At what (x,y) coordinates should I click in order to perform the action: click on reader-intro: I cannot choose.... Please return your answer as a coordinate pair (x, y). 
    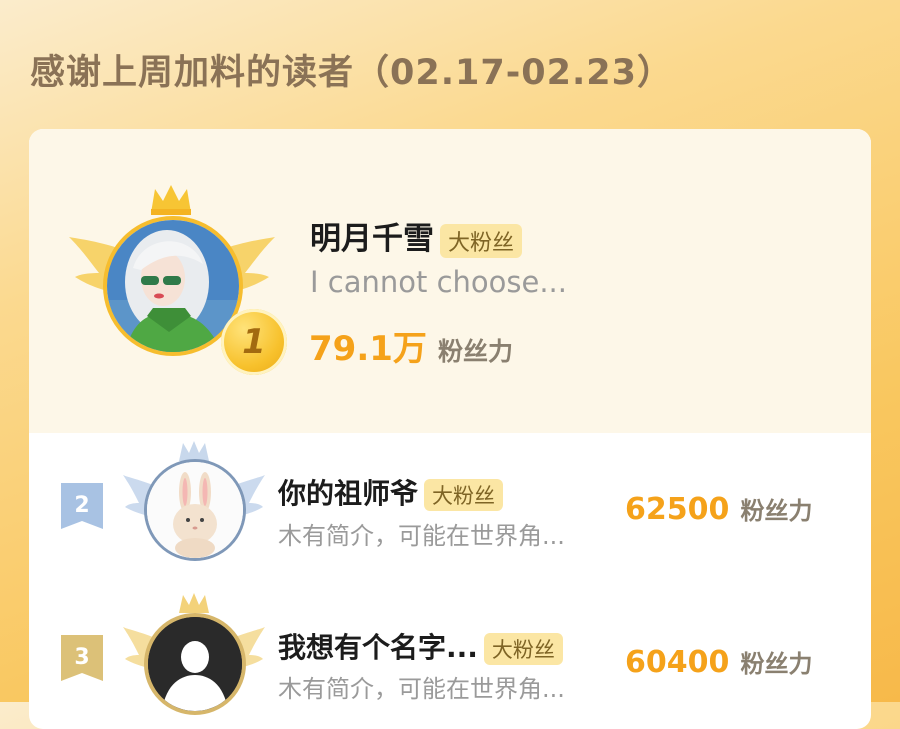
    Looking at the image, I should click on (438, 282).